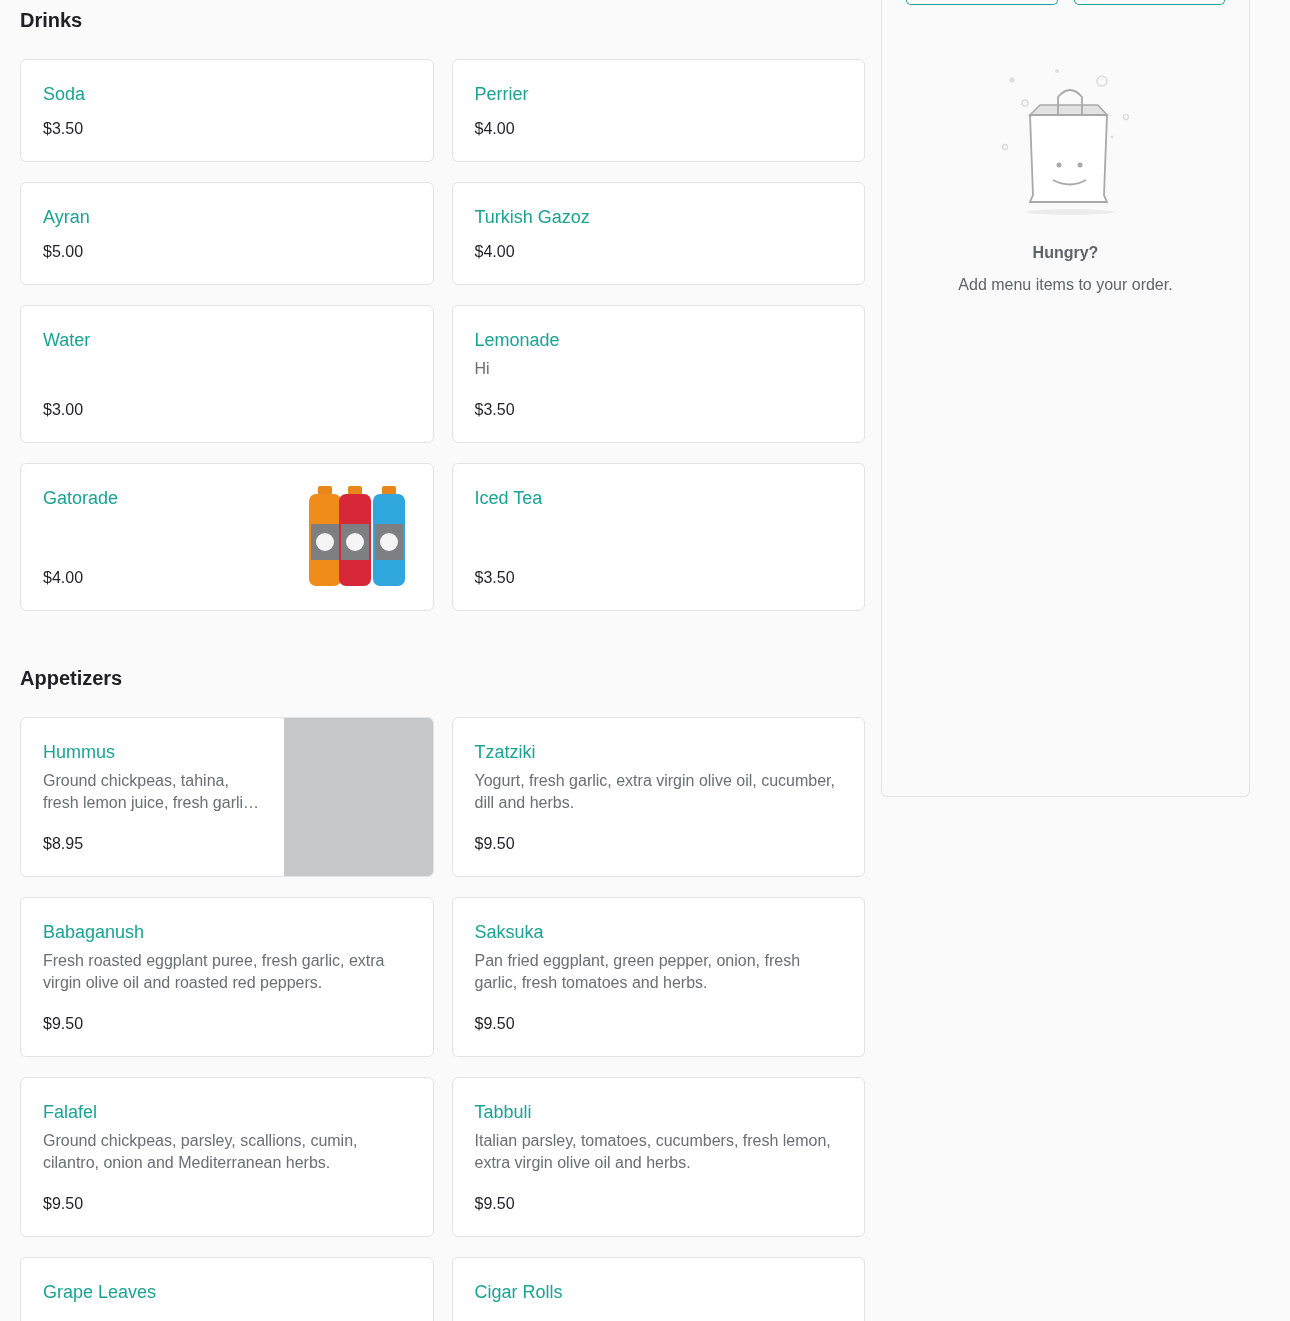  What do you see at coordinates (658, 233) in the screenshot?
I see `menu-item-card: Turkish Gazoz $4.00` at bounding box center [658, 233].